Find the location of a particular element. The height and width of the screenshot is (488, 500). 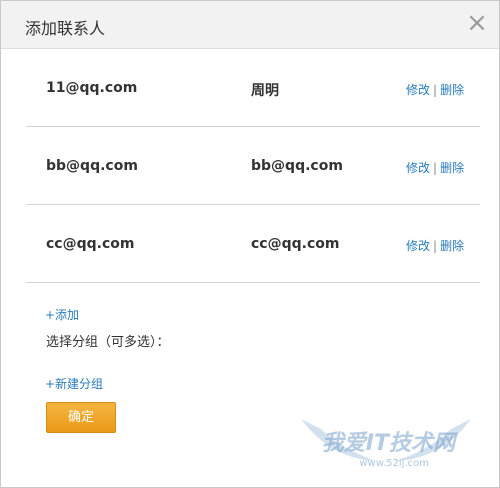

contact-name: 周明 is located at coordinates (265, 91).